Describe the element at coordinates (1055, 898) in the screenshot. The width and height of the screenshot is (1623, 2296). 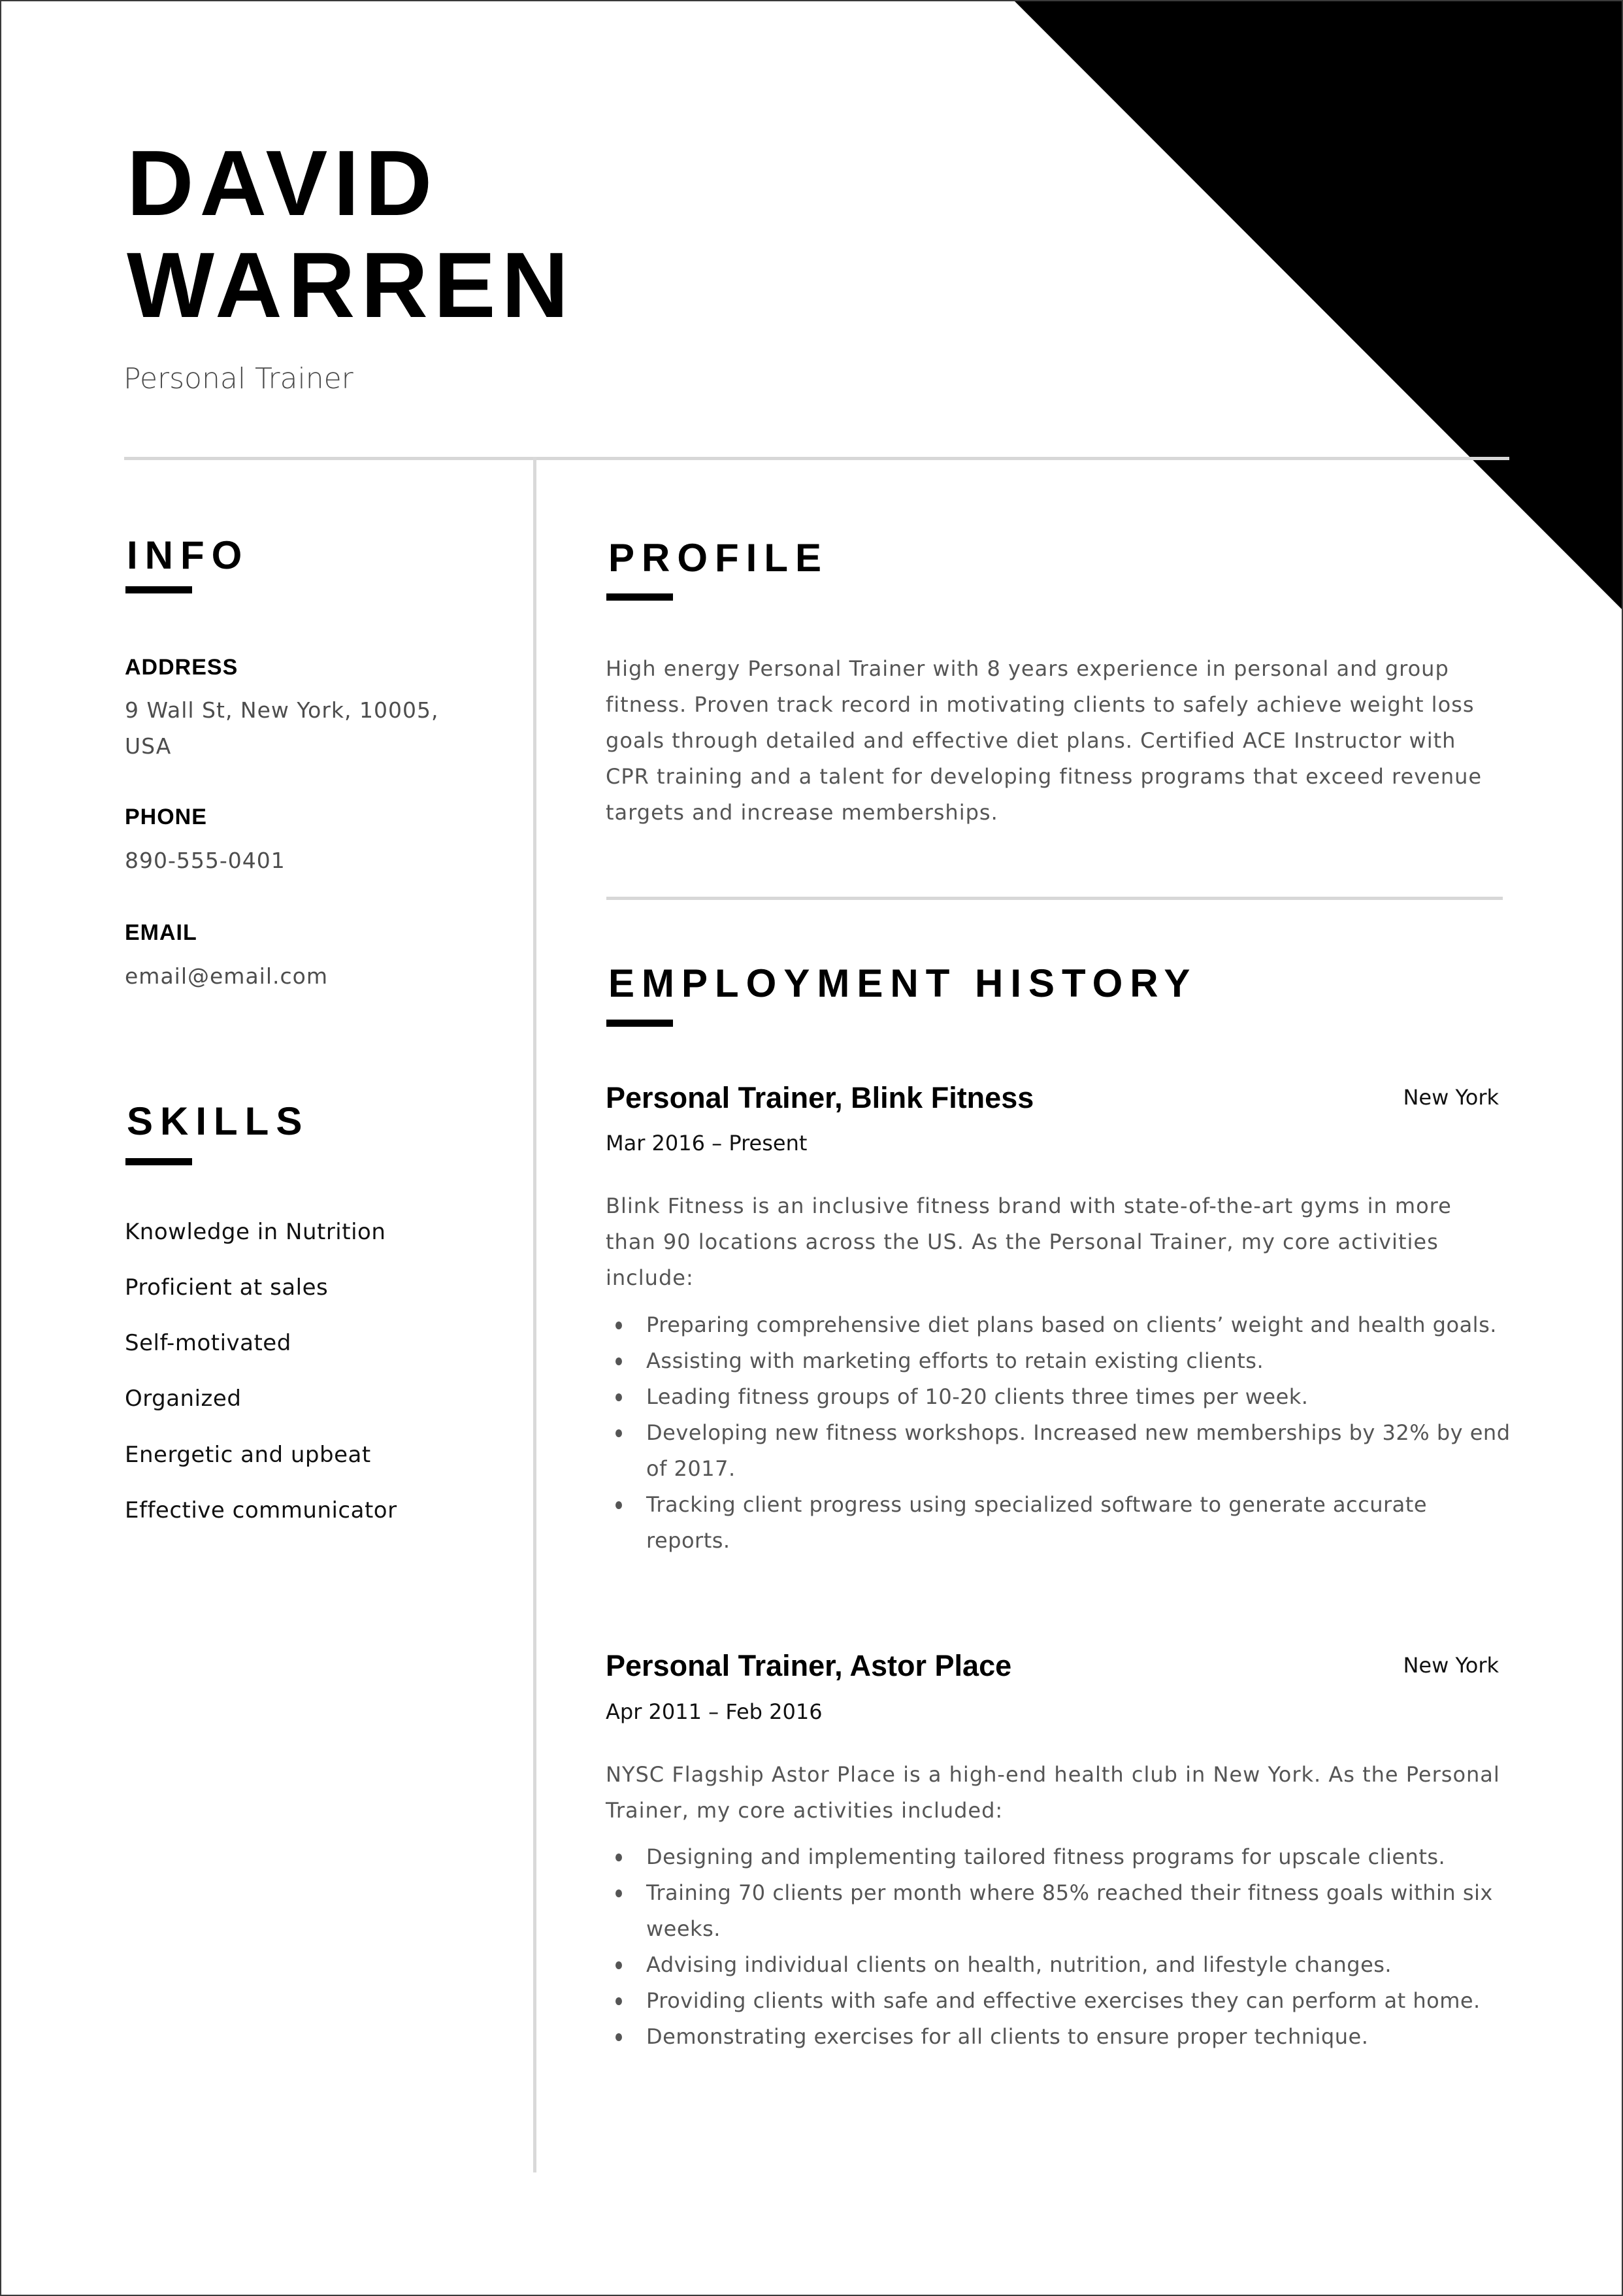
I see `profile-divider` at that location.